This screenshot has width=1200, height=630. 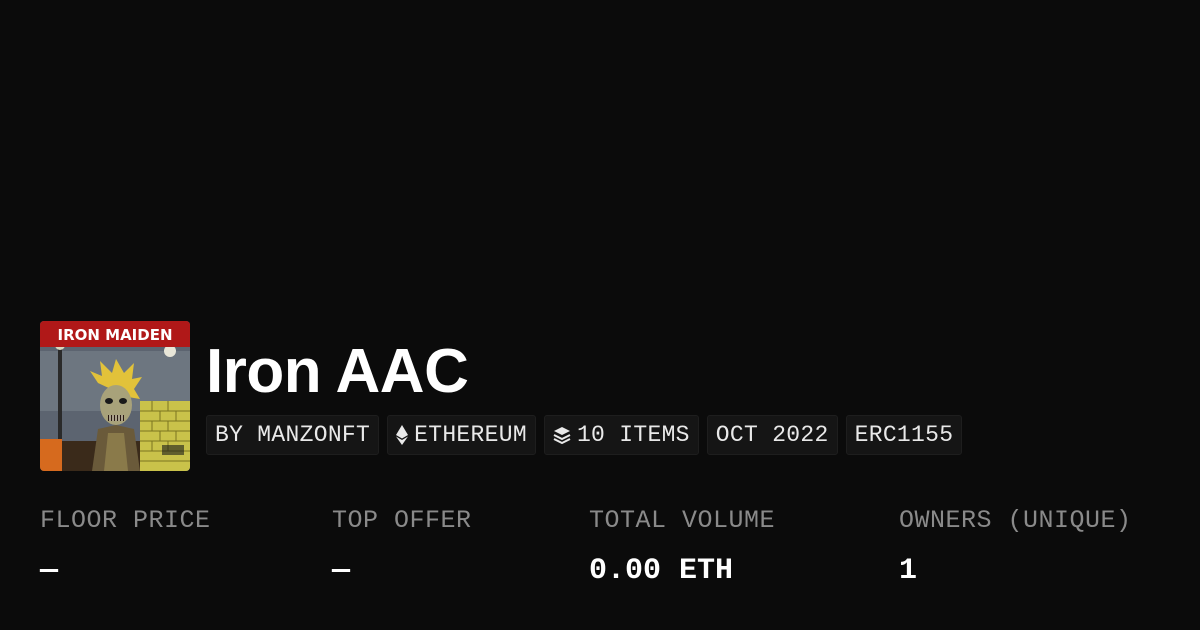 I want to click on stat-label: TOP OFFER, so click(x=402, y=520).